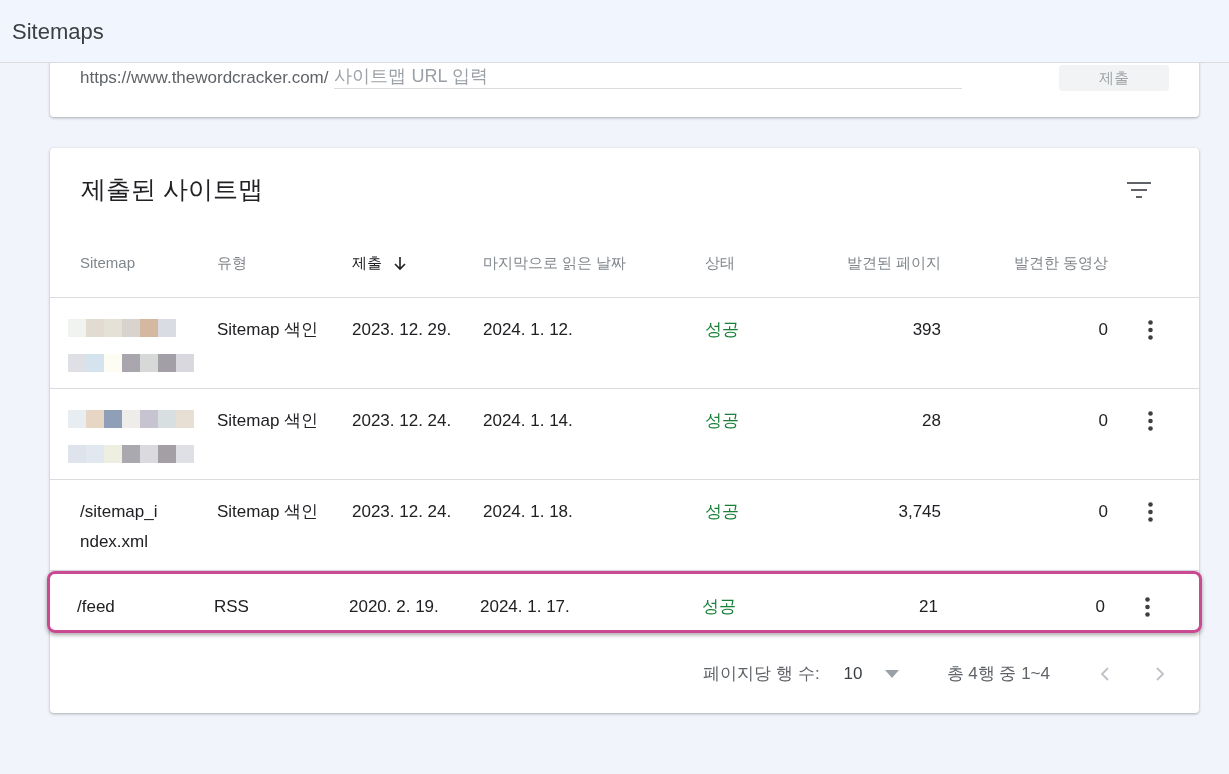 This screenshot has width=1229, height=774. Describe the element at coordinates (232, 263) in the screenshot. I see `column-header: 유형` at that location.